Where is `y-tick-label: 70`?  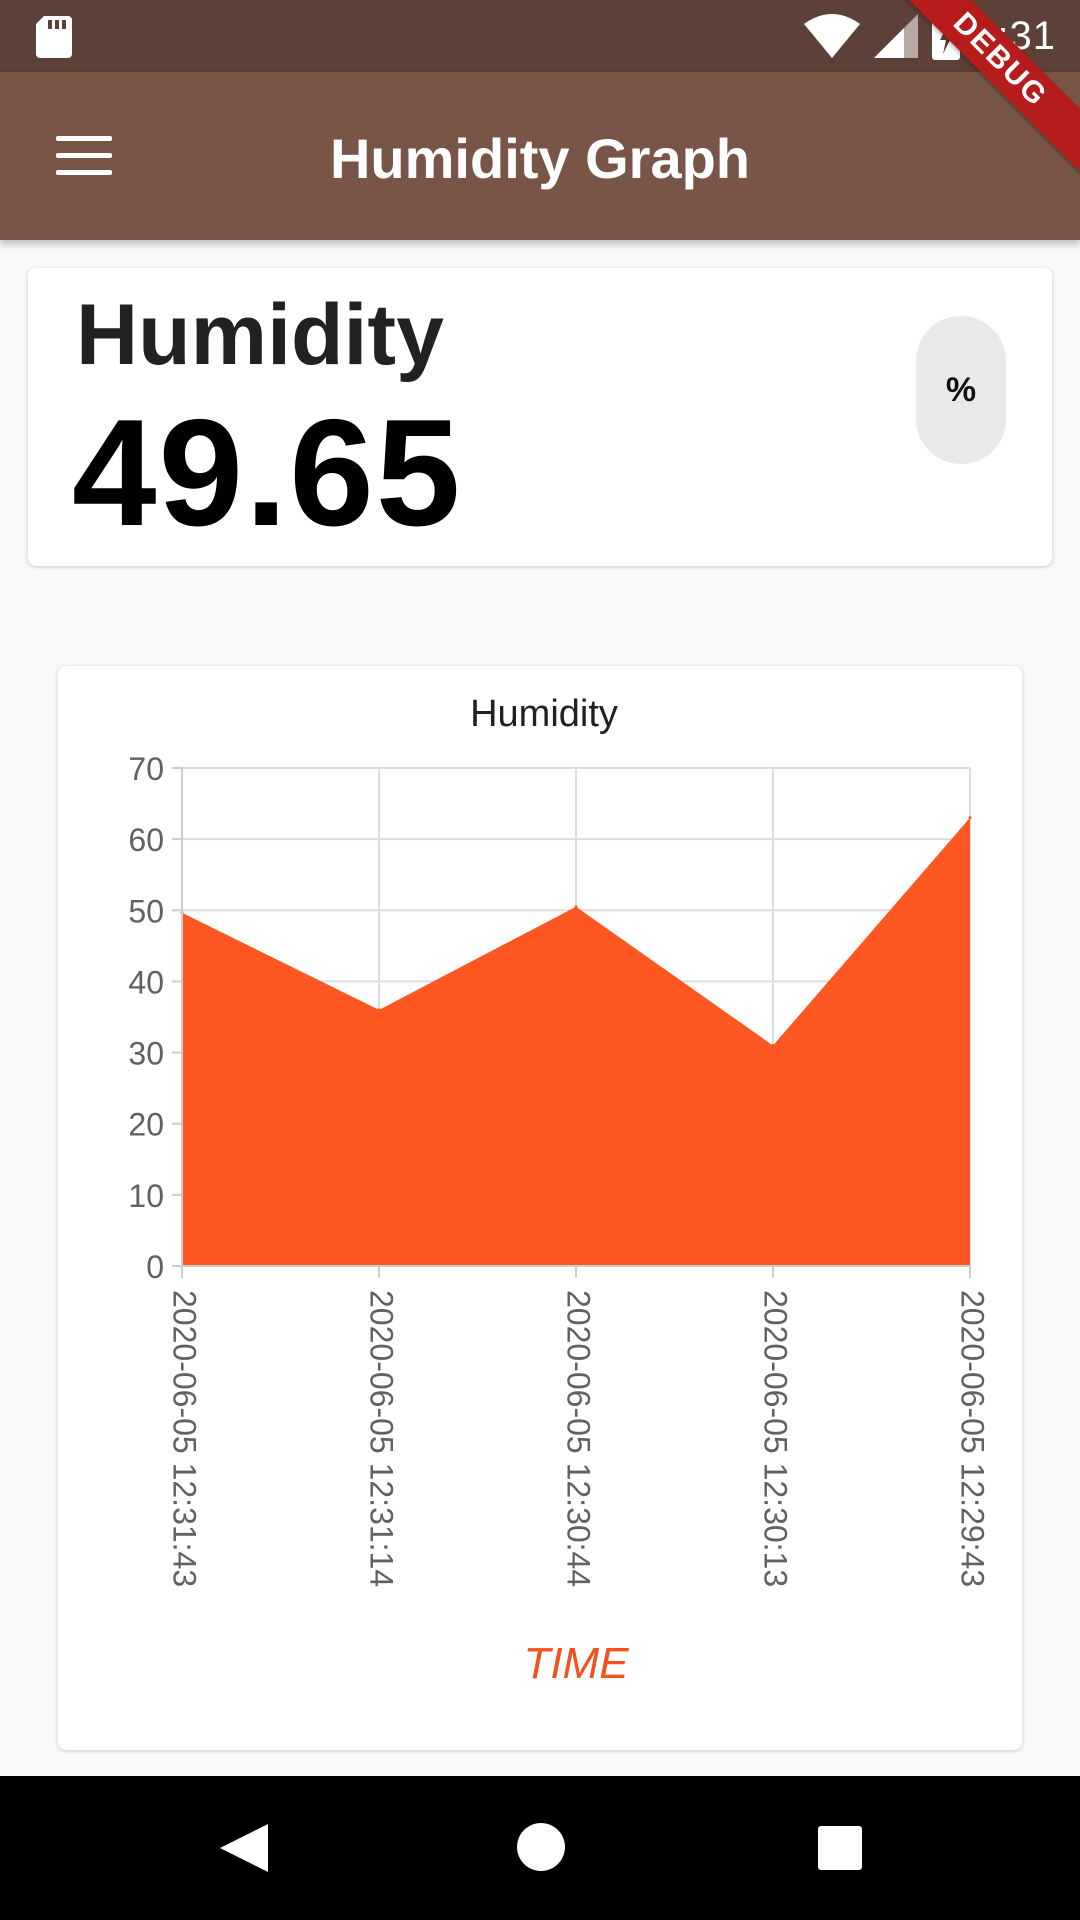
y-tick-label: 70 is located at coordinates (146, 769).